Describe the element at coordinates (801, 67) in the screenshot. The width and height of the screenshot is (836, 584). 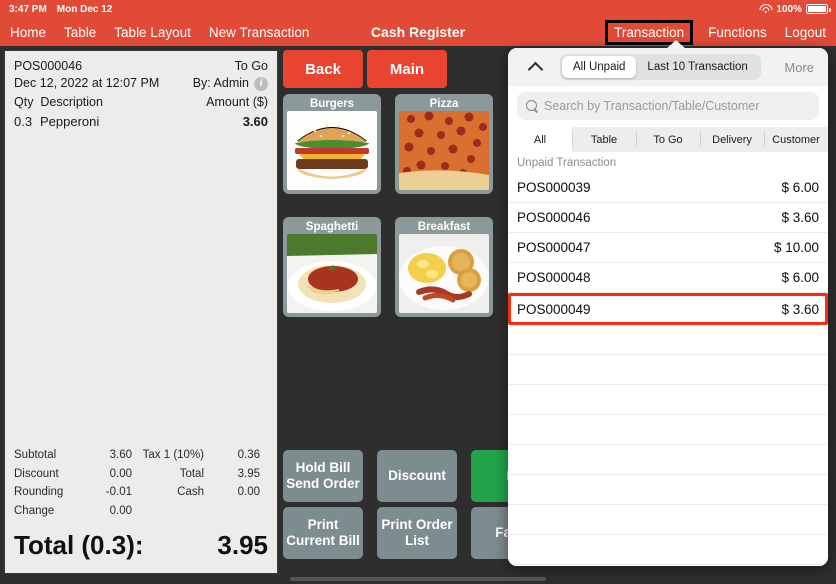
I see `more-button: More` at that location.